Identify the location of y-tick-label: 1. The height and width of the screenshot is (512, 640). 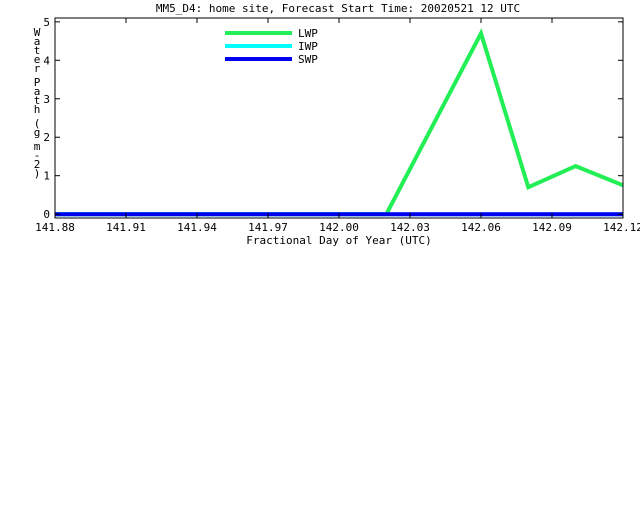
(46, 176).